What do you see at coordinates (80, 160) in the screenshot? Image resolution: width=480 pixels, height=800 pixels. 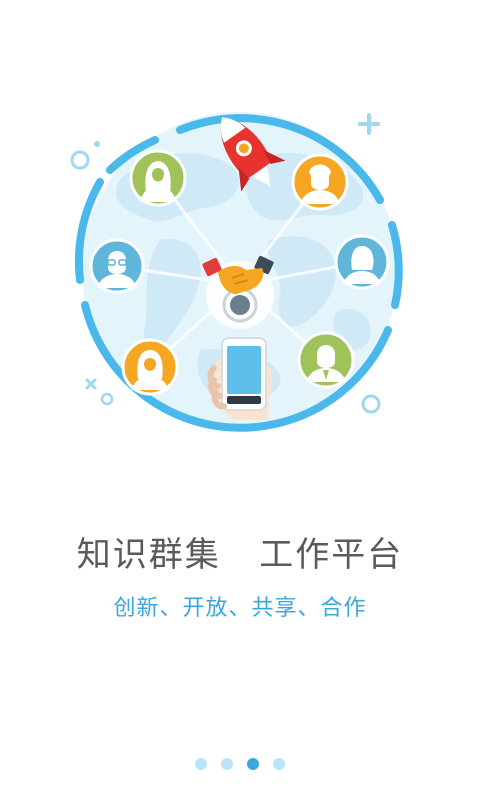 I see `decor-ring-left` at bounding box center [80, 160].